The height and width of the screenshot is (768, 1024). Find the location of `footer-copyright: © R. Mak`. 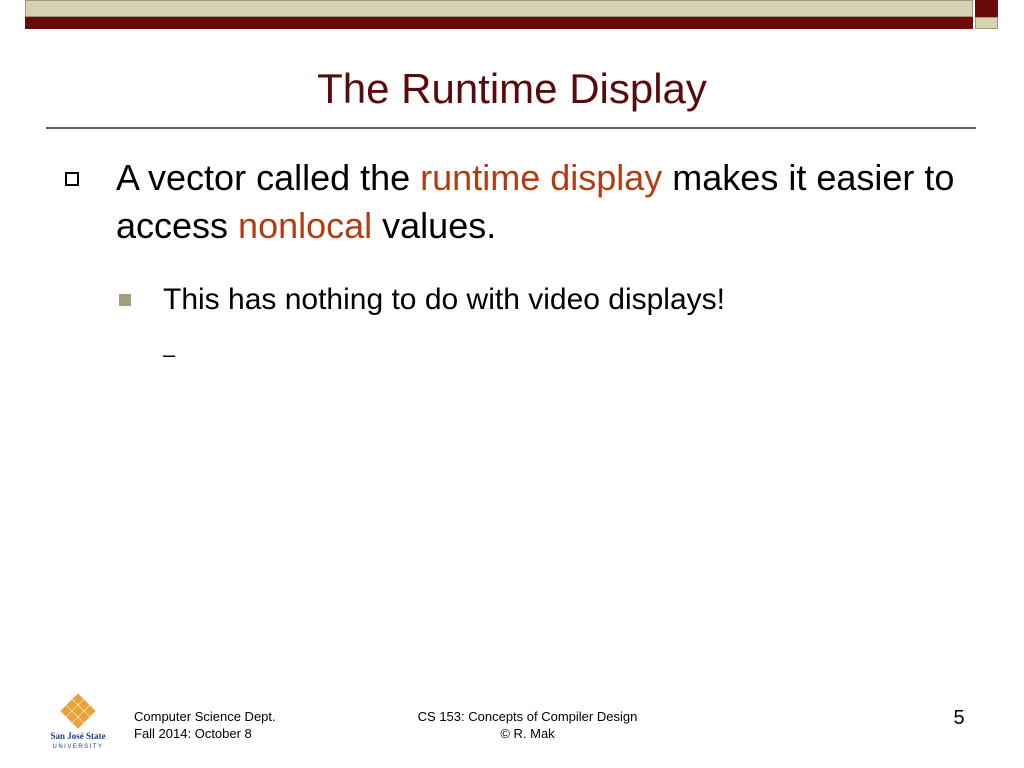

footer-copyright: © R. Mak is located at coordinates (527, 733).